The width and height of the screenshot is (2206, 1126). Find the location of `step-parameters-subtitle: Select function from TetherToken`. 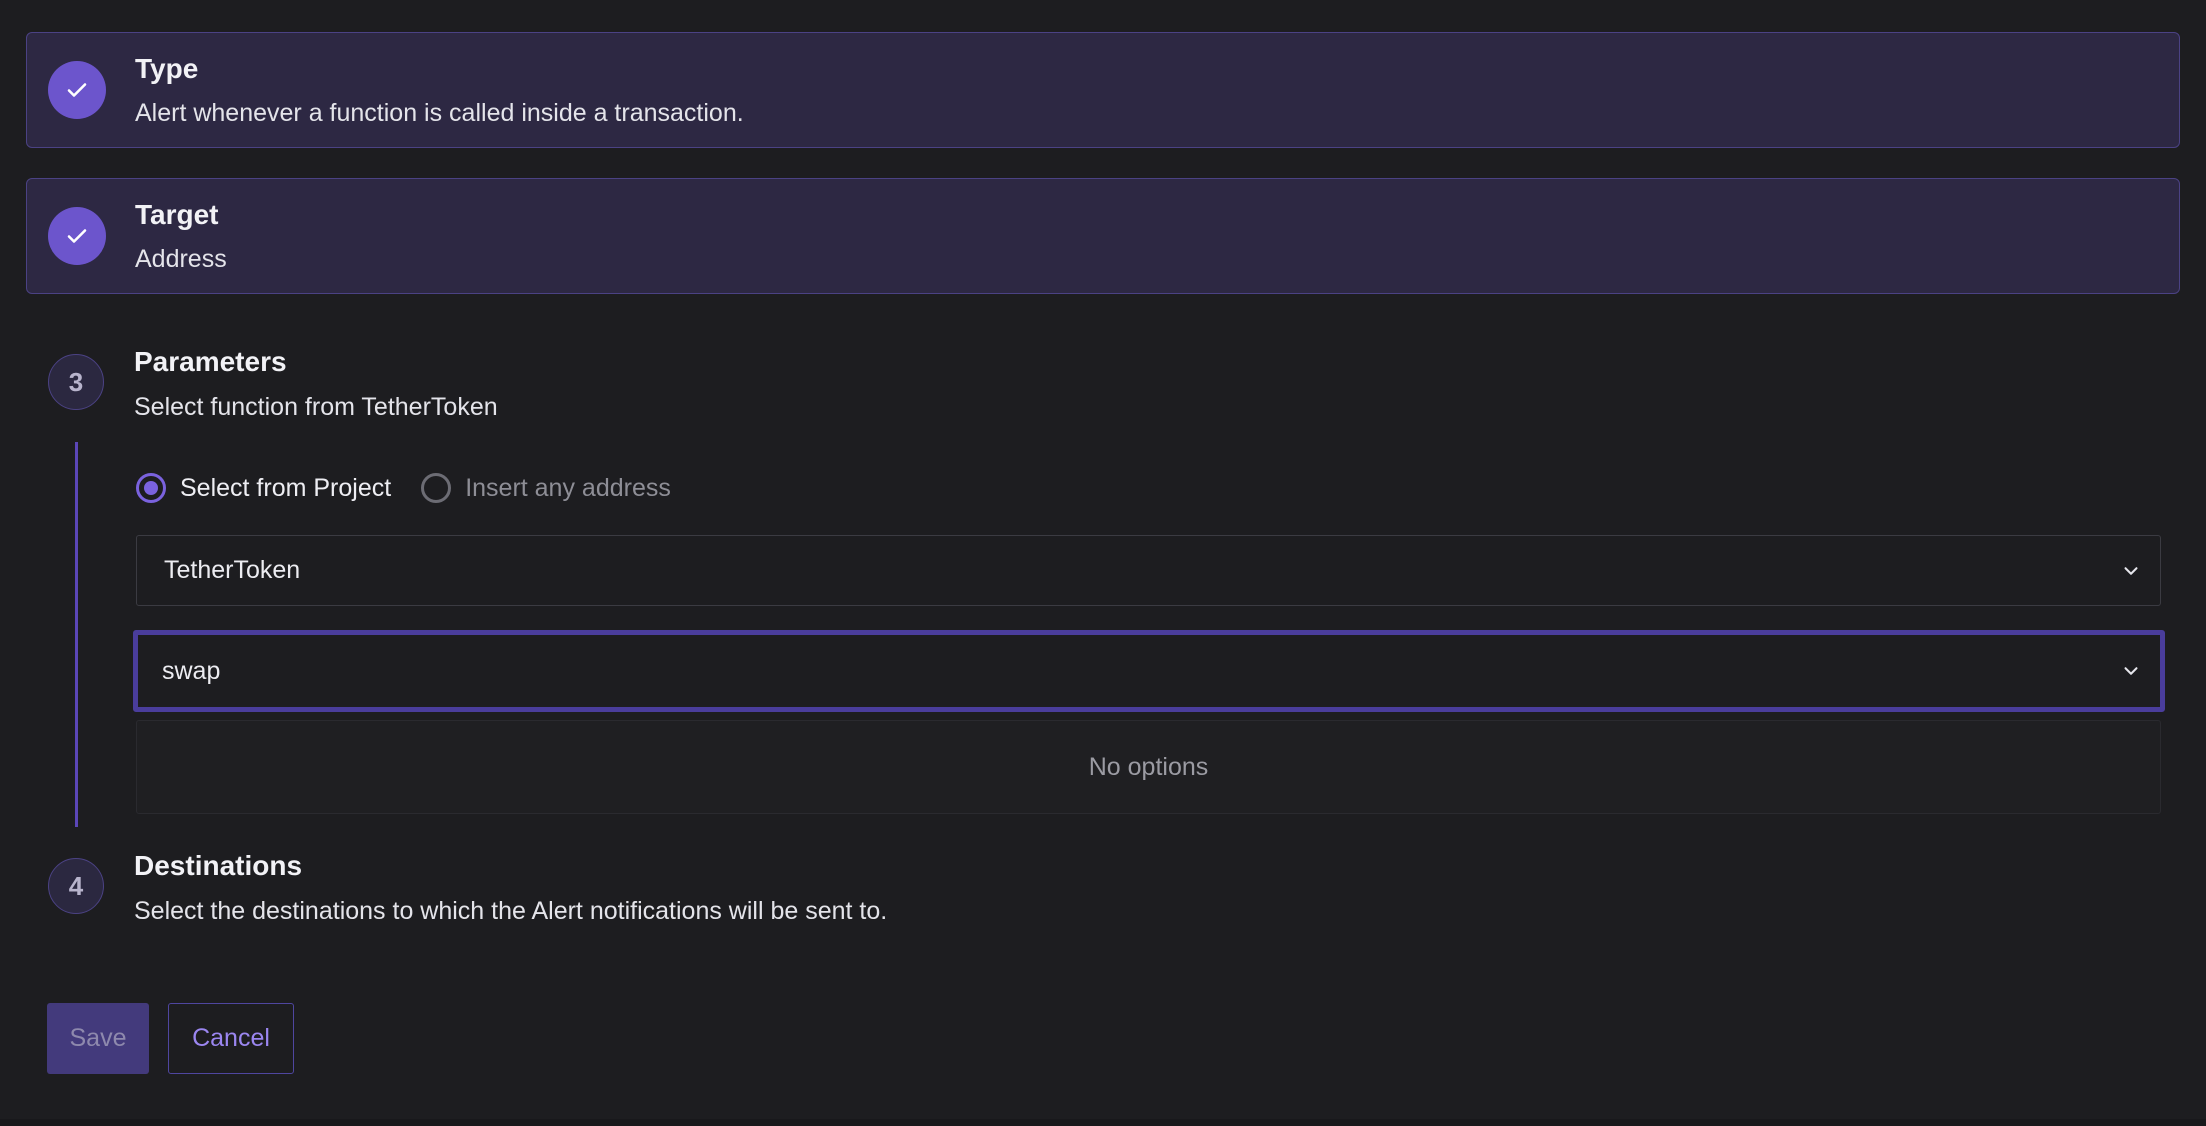

step-parameters-subtitle: Select function from TetherToken is located at coordinates (316, 407).